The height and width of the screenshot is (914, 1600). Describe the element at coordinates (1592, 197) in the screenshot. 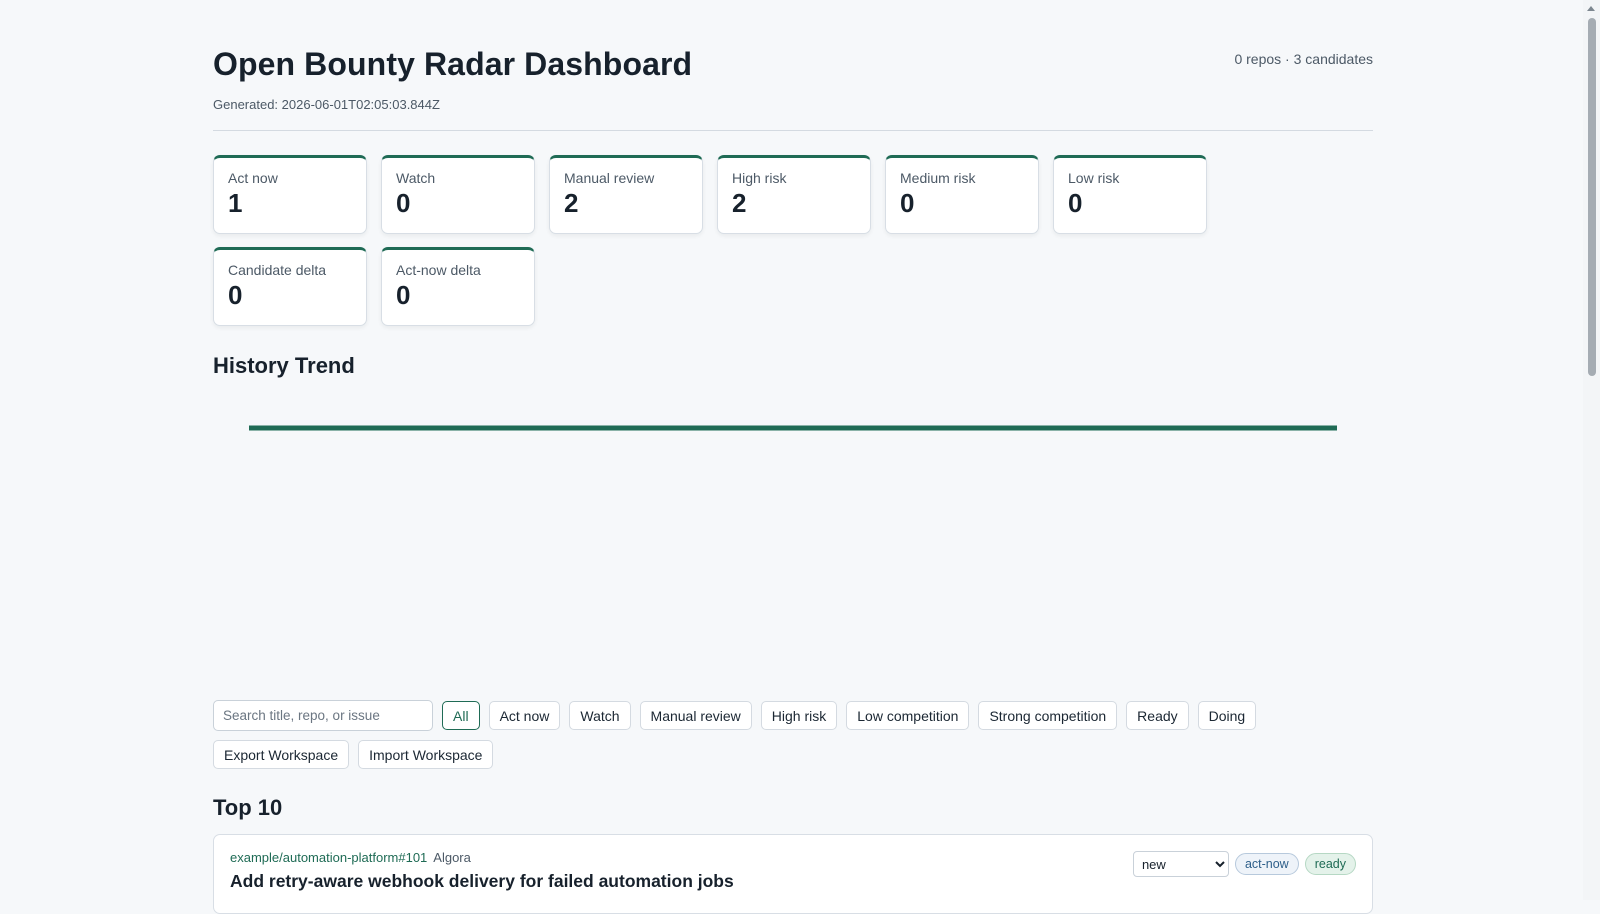

I see `scrollbar-thumb` at that location.